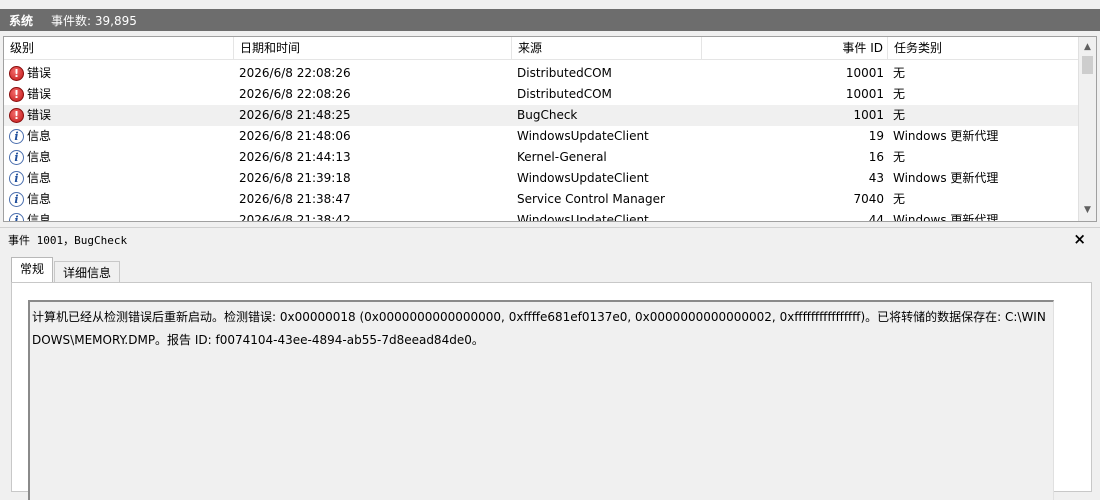  Describe the element at coordinates (68, 240) in the screenshot. I see `detail-title: 事件 1001，BugCheck` at that location.